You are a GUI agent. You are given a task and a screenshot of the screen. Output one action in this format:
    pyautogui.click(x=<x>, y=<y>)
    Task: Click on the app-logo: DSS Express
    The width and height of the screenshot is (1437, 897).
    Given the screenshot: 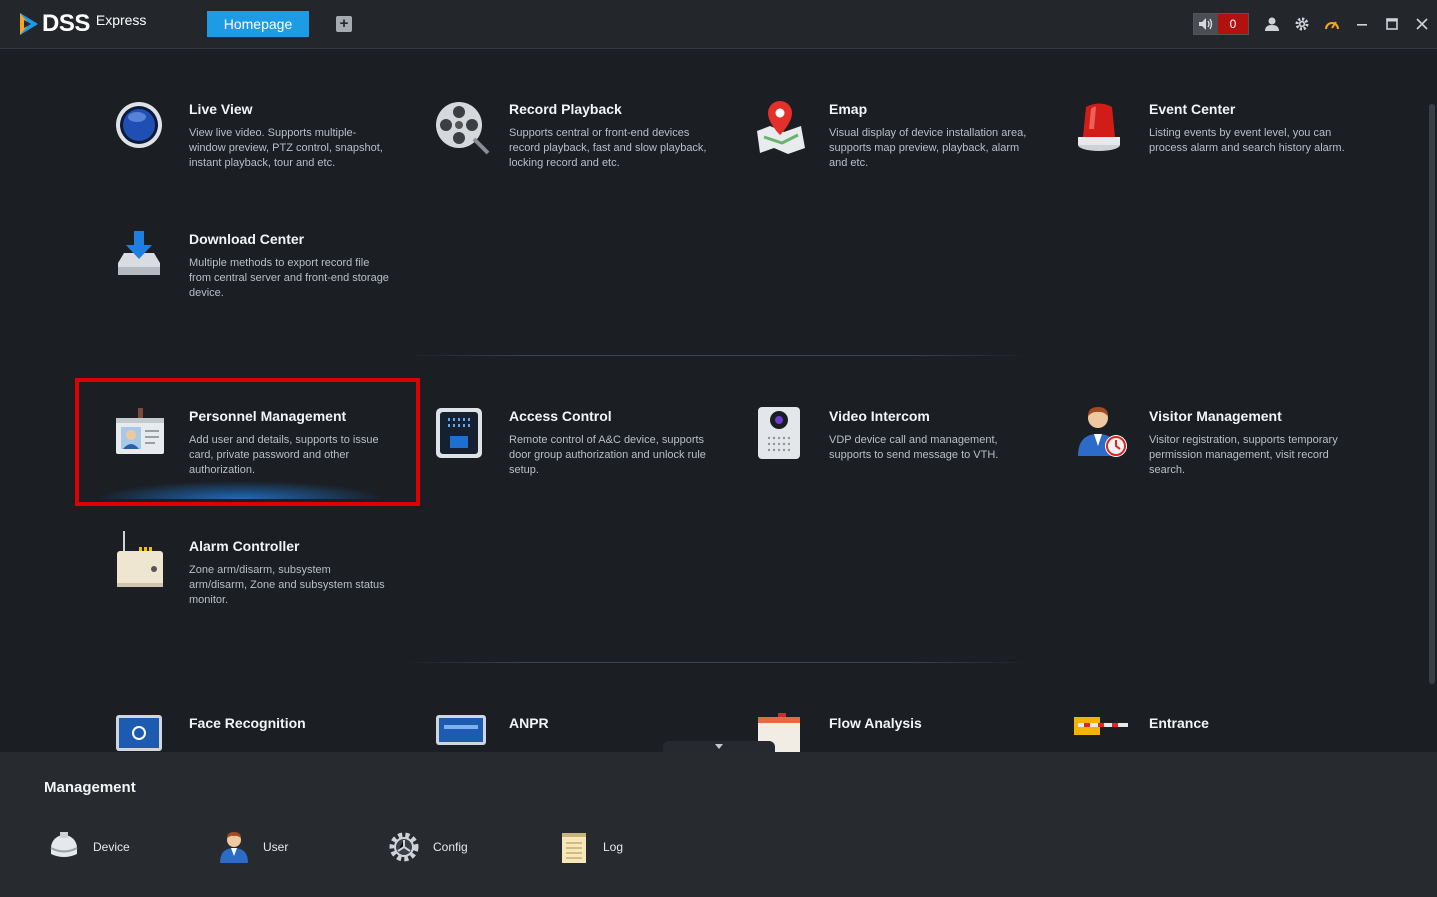 What is the action you would take?
    pyautogui.click(x=82, y=24)
    